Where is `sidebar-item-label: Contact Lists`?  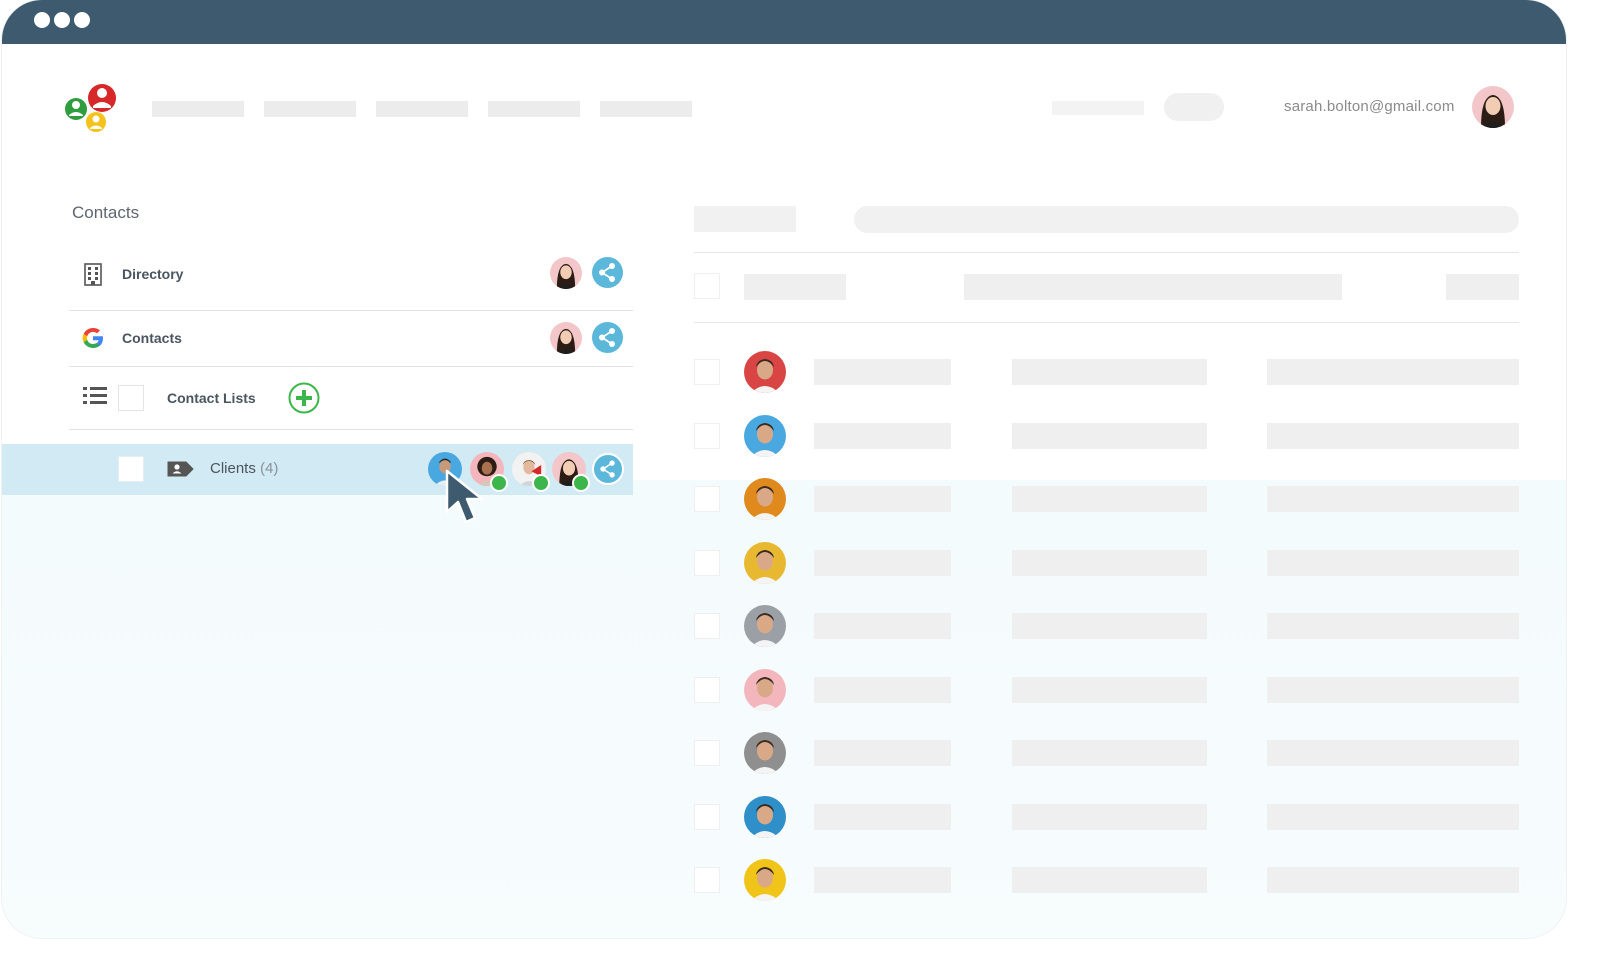
sidebar-item-label: Contact Lists is located at coordinates (211, 398).